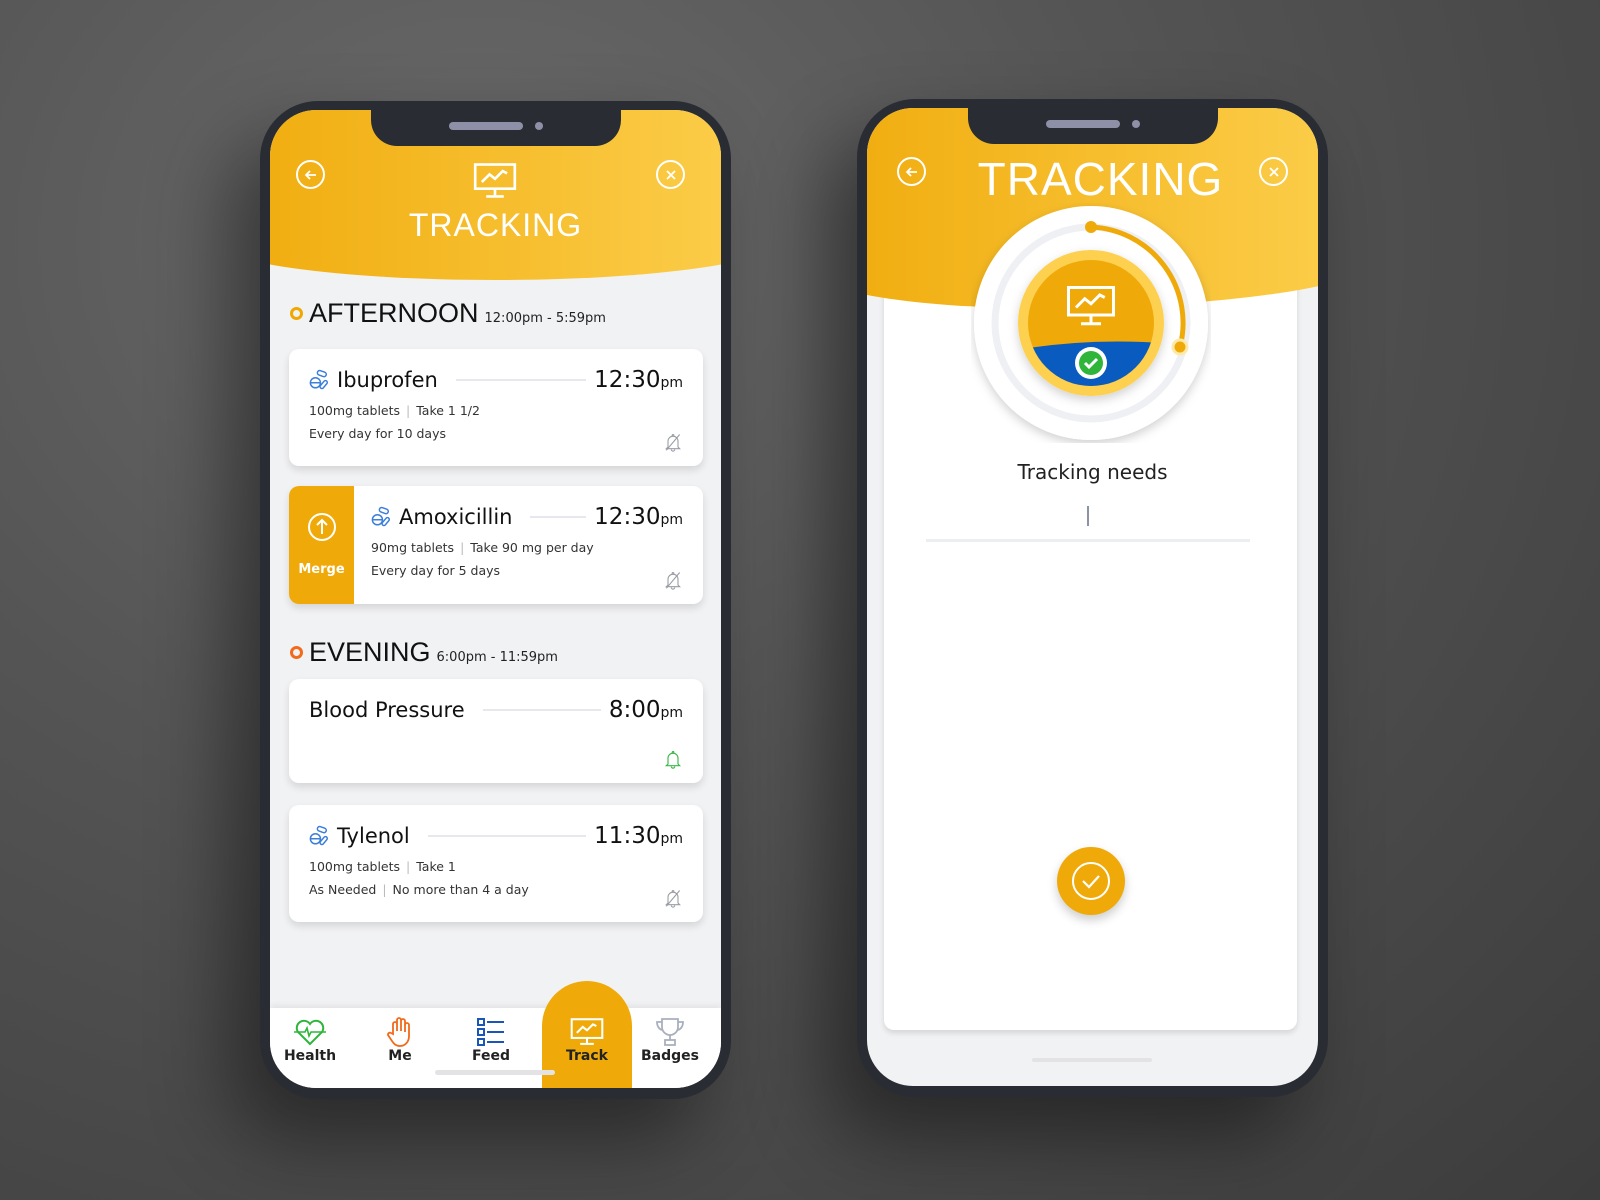 Image resolution: width=1600 pixels, height=1200 pixels. Describe the element at coordinates (373, 836) in the screenshot. I see `med-name: Tylenol` at that location.